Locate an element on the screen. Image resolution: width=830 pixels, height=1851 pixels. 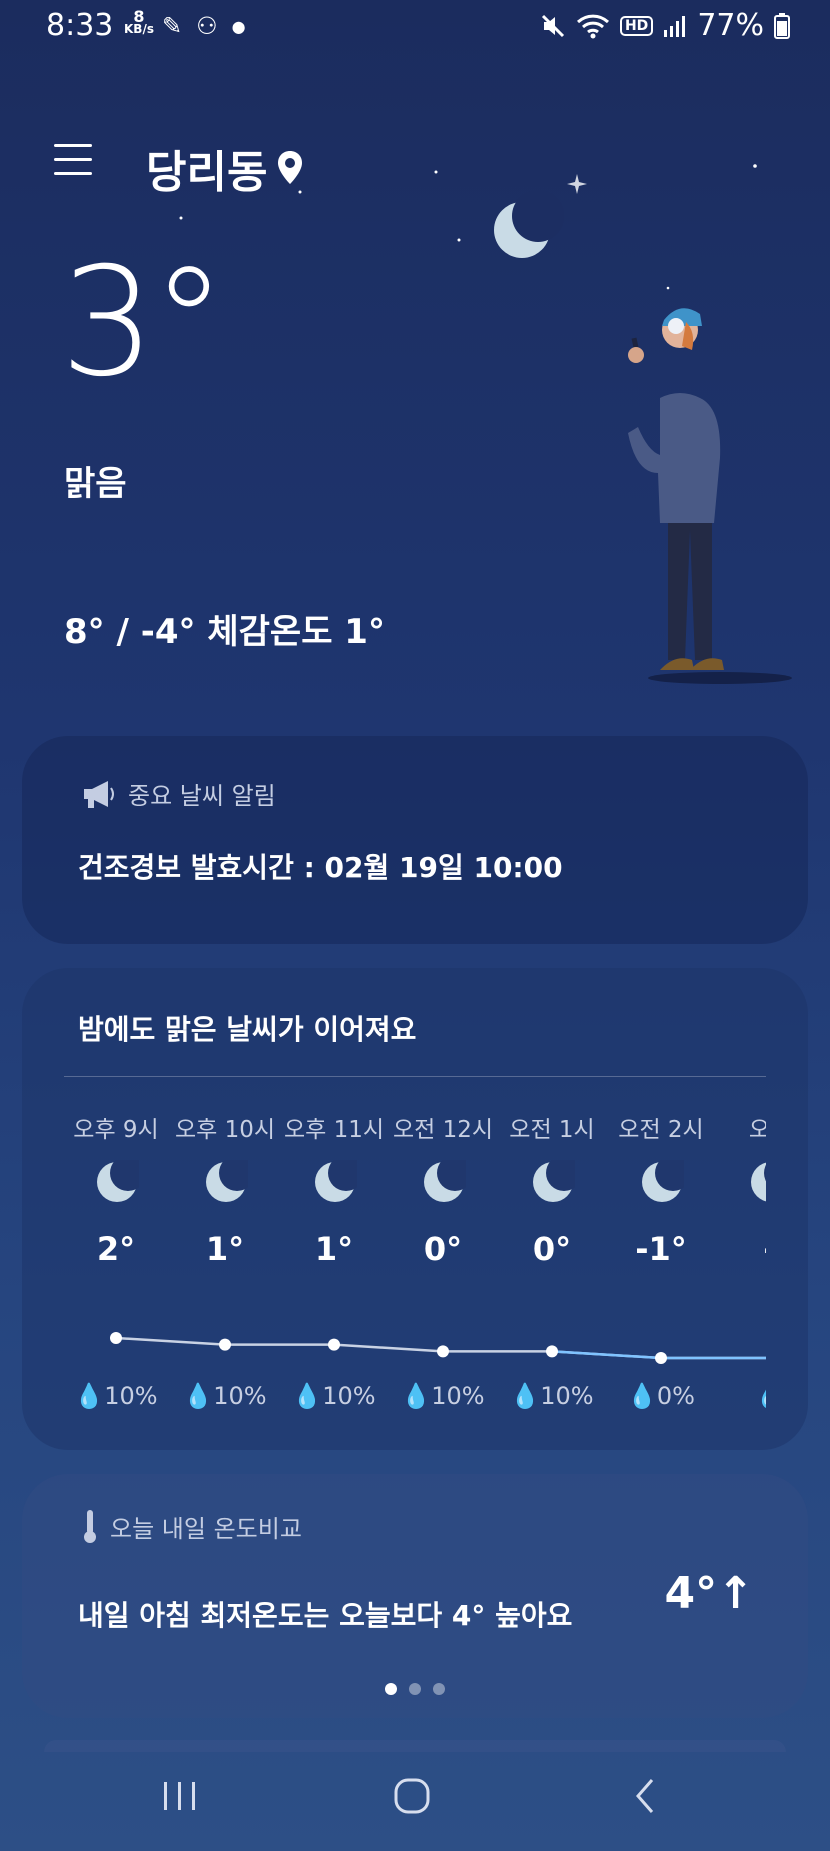
home-button is located at coordinates (414, 1798).